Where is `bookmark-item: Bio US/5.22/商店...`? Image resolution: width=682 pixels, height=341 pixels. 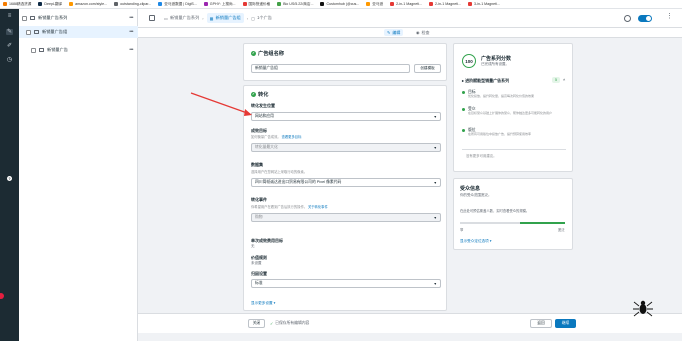
bookmark-item: Bio US/5.22/商店... is located at coordinates (295, 4).